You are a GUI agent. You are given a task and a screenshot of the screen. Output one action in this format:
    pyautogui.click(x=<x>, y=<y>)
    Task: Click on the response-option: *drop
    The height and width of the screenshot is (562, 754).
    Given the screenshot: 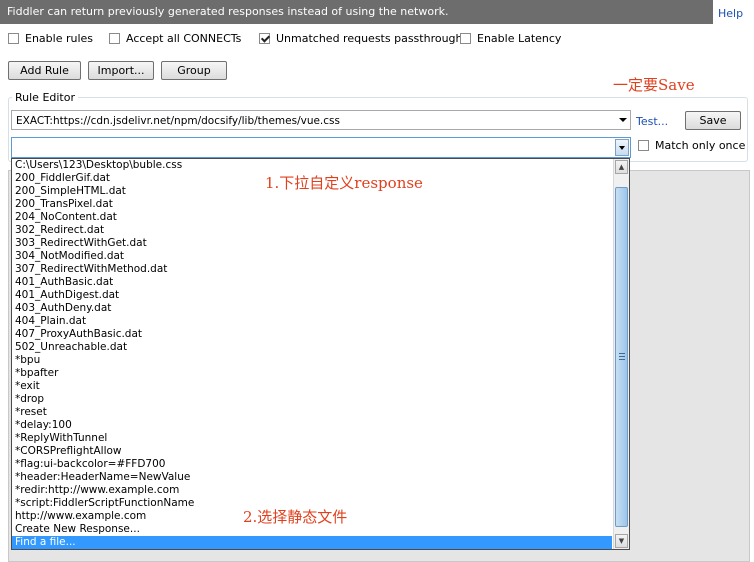 What is the action you would take?
    pyautogui.click(x=312, y=399)
    